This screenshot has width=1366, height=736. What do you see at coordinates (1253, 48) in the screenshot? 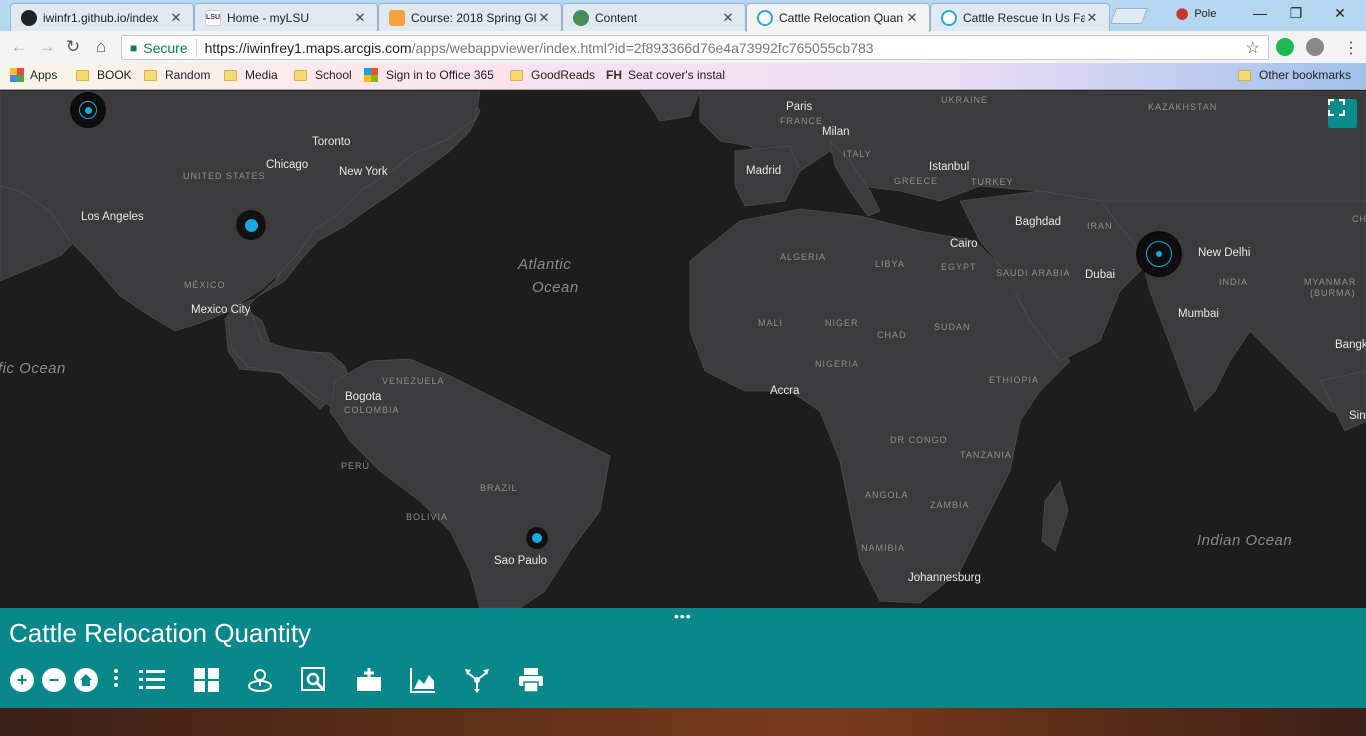
I see `bookmark-star-icon: ☆` at bounding box center [1253, 48].